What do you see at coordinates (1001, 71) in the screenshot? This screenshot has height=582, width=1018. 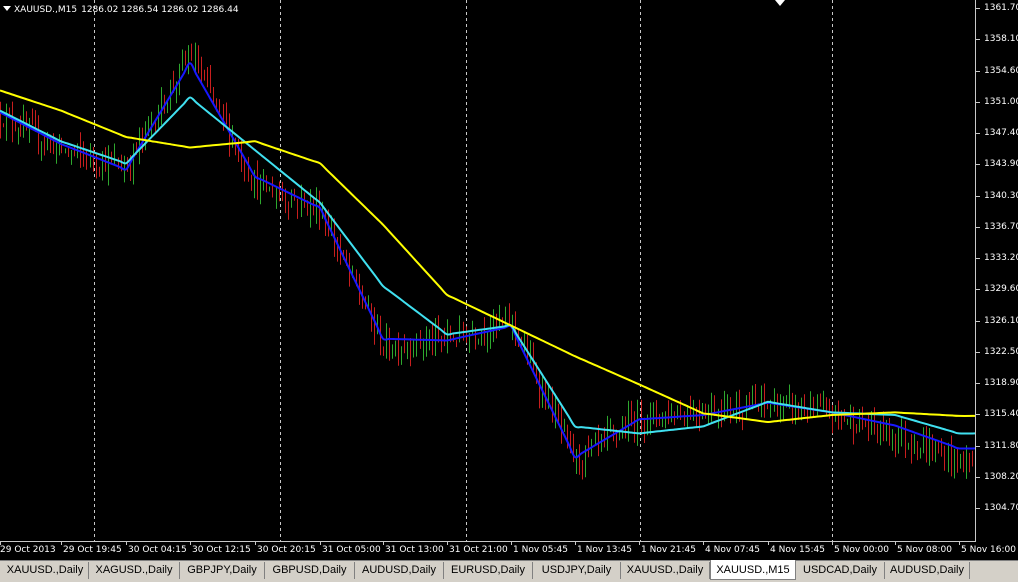 I see `price-label: 1354.60` at bounding box center [1001, 71].